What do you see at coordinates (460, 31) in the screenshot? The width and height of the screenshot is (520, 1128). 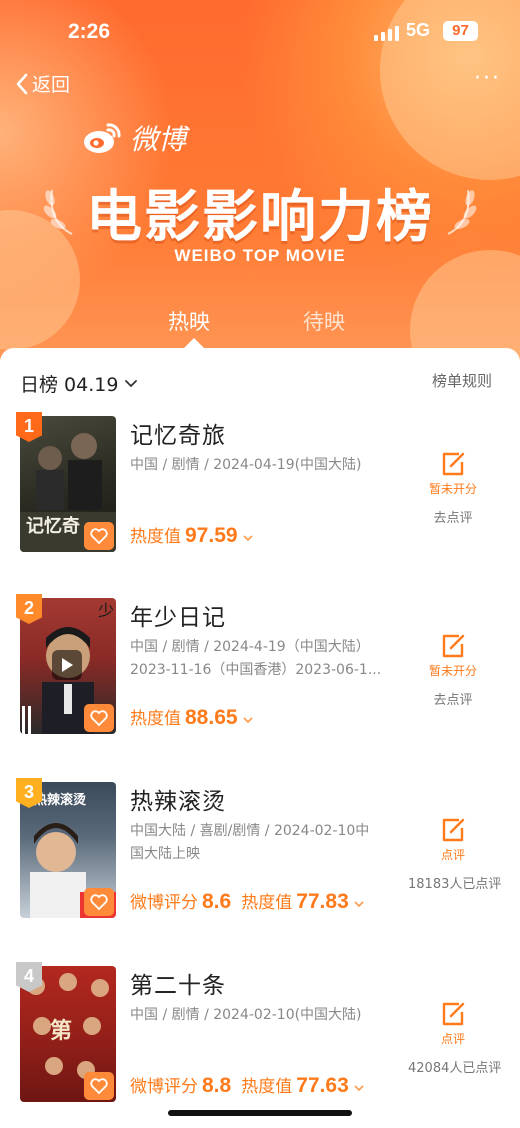 I see `battery-icon: 97` at bounding box center [460, 31].